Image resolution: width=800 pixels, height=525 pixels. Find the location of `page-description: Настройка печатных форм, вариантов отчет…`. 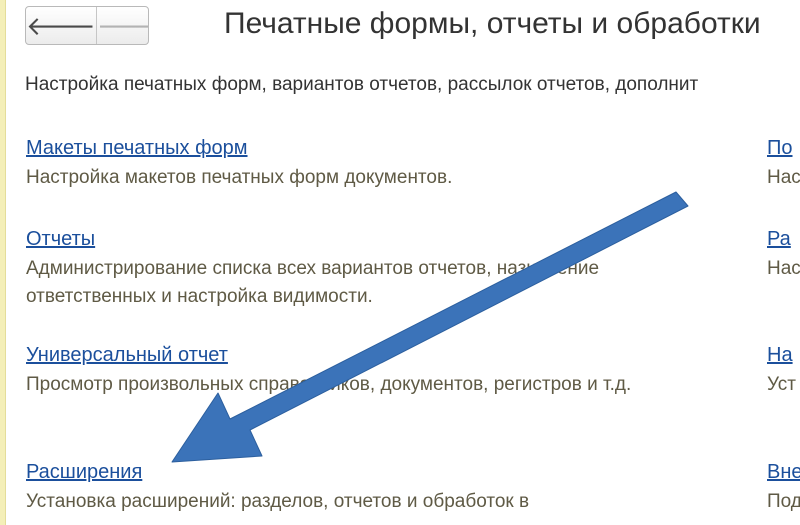

page-description: Настройка печатных форм, вариантов отчет… is located at coordinates (362, 84).